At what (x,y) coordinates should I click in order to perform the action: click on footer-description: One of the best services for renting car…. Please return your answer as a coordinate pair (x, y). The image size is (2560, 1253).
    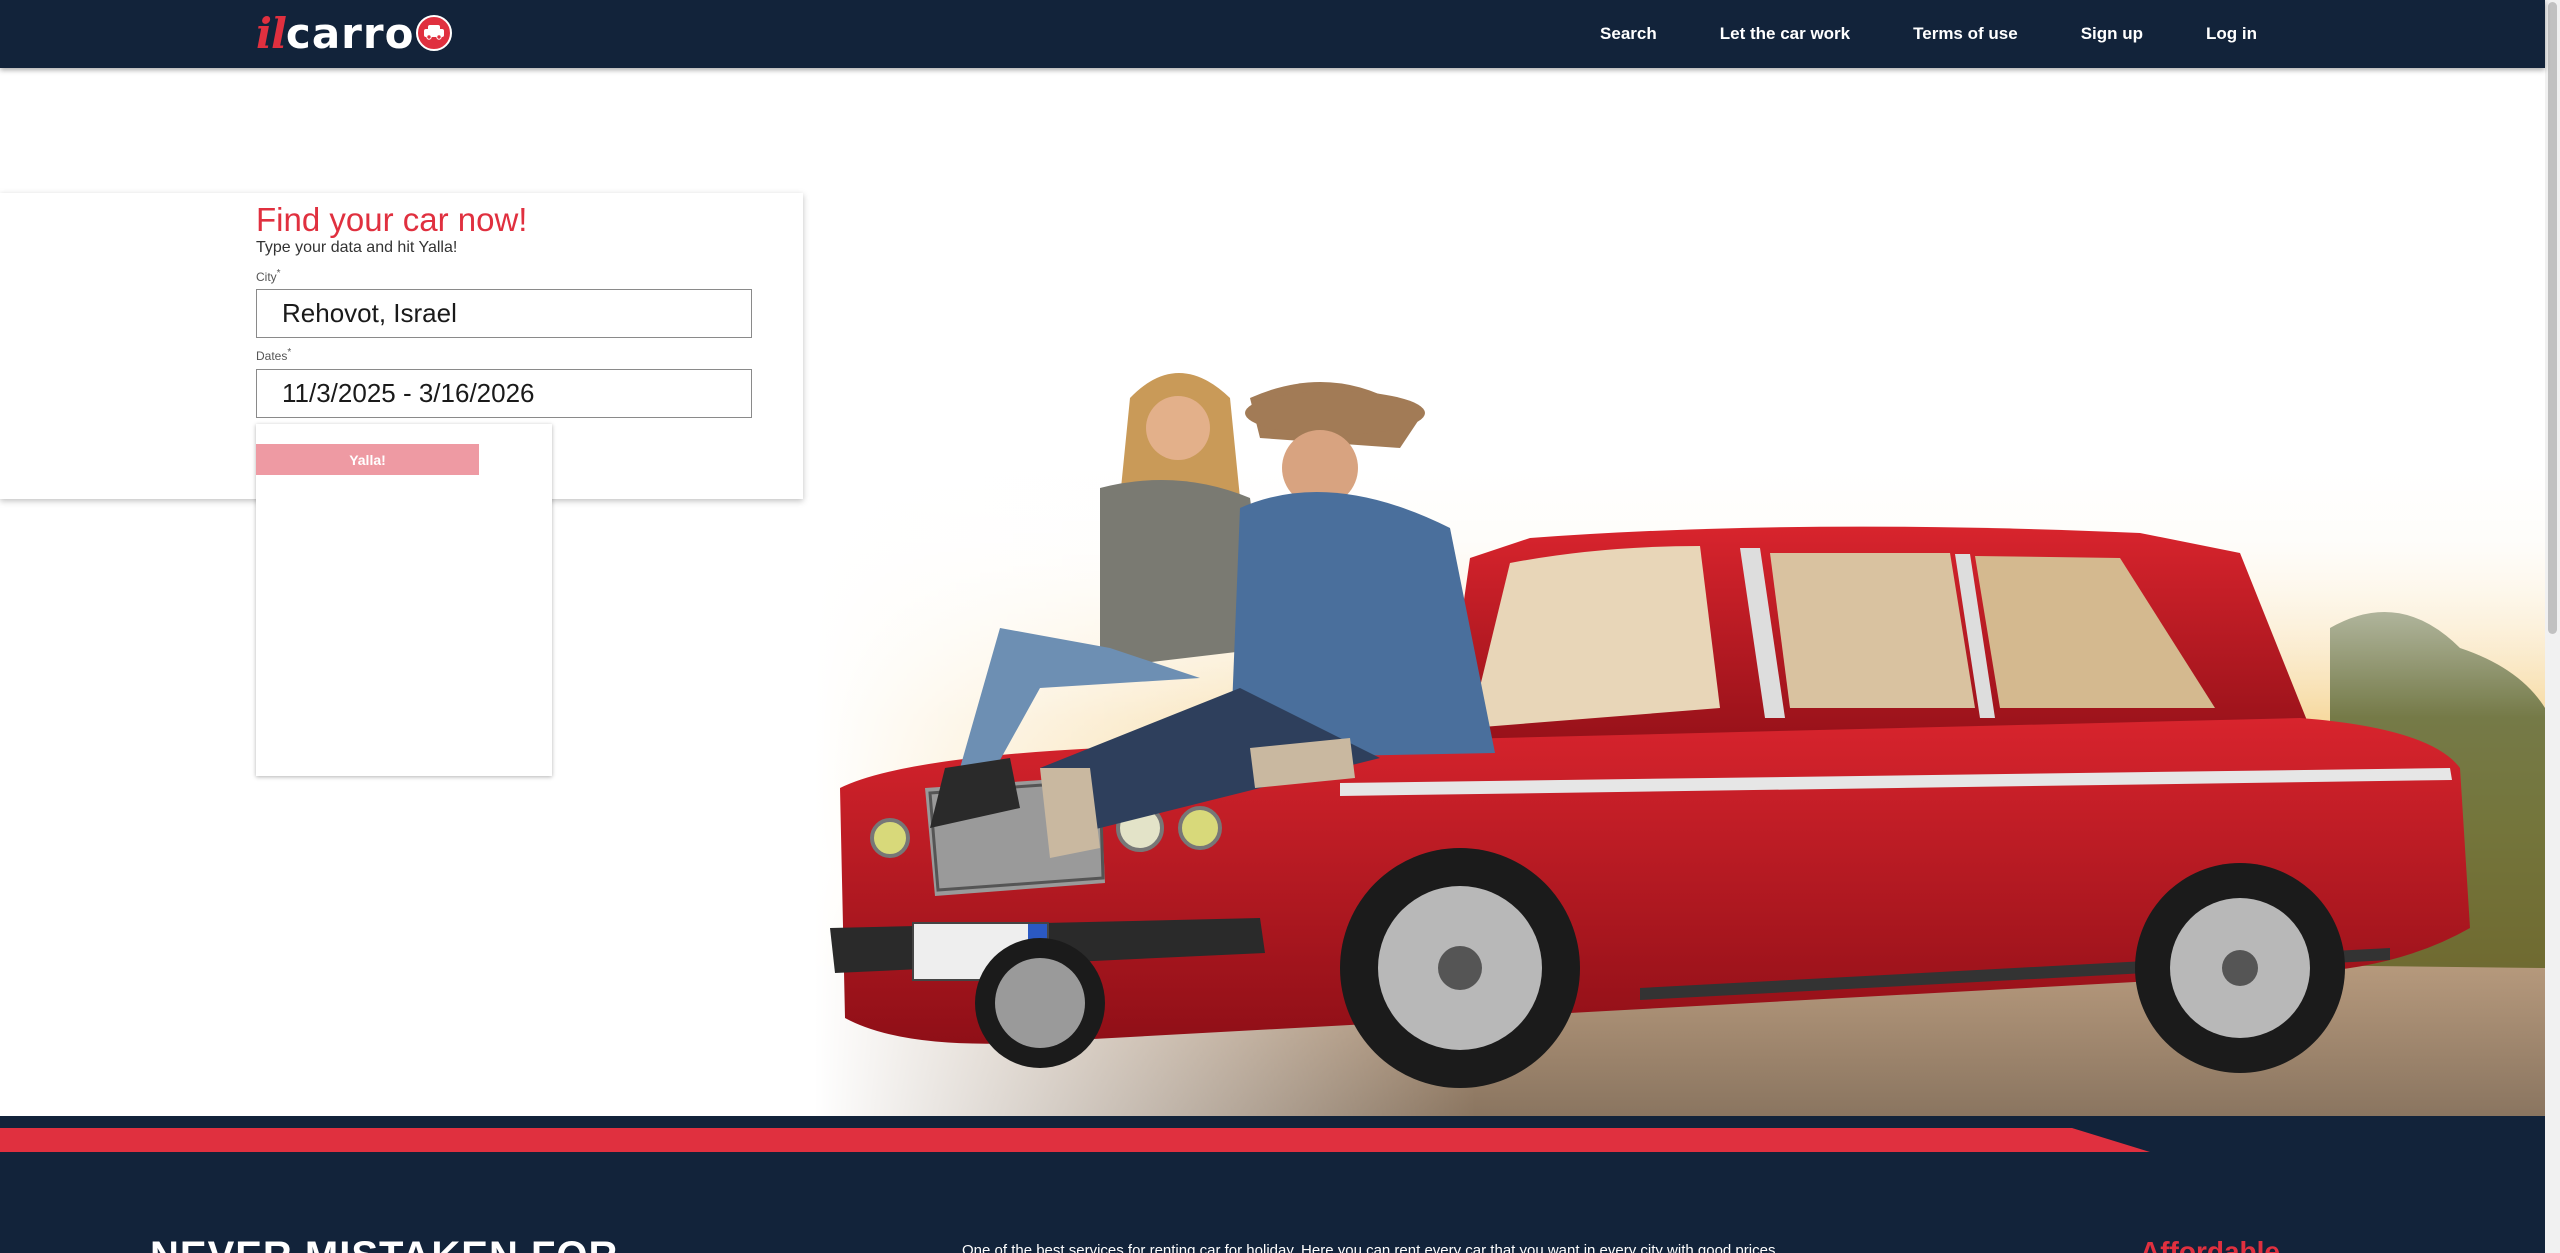
    Looking at the image, I should click on (1369, 1247).